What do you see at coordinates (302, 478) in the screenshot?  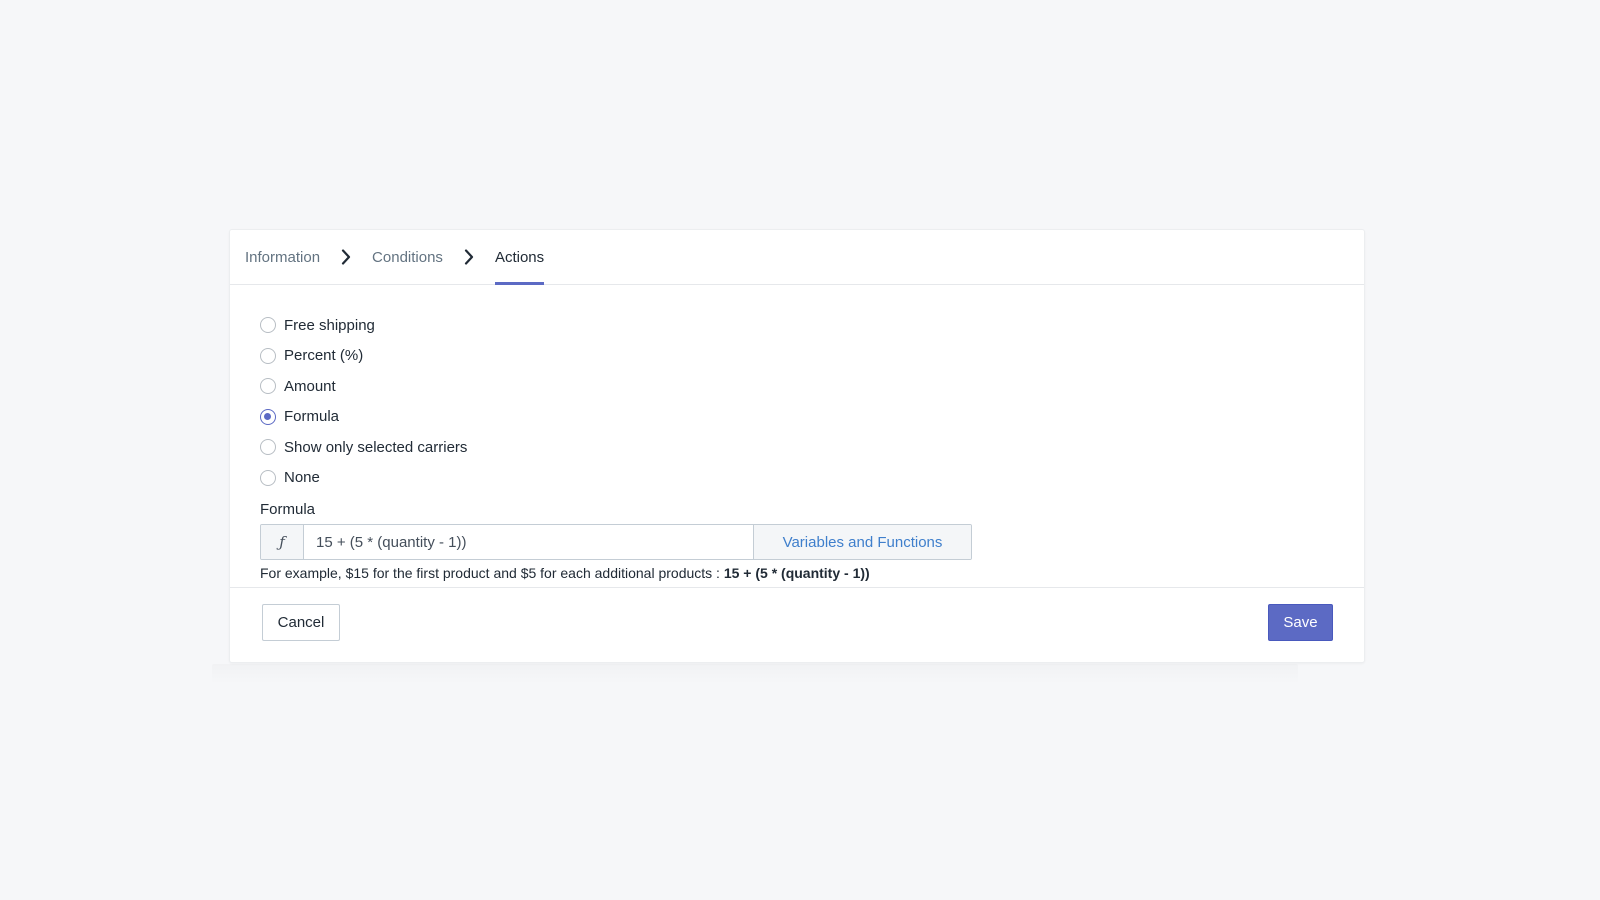 I see `none-label: None` at bounding box center [302, 478].